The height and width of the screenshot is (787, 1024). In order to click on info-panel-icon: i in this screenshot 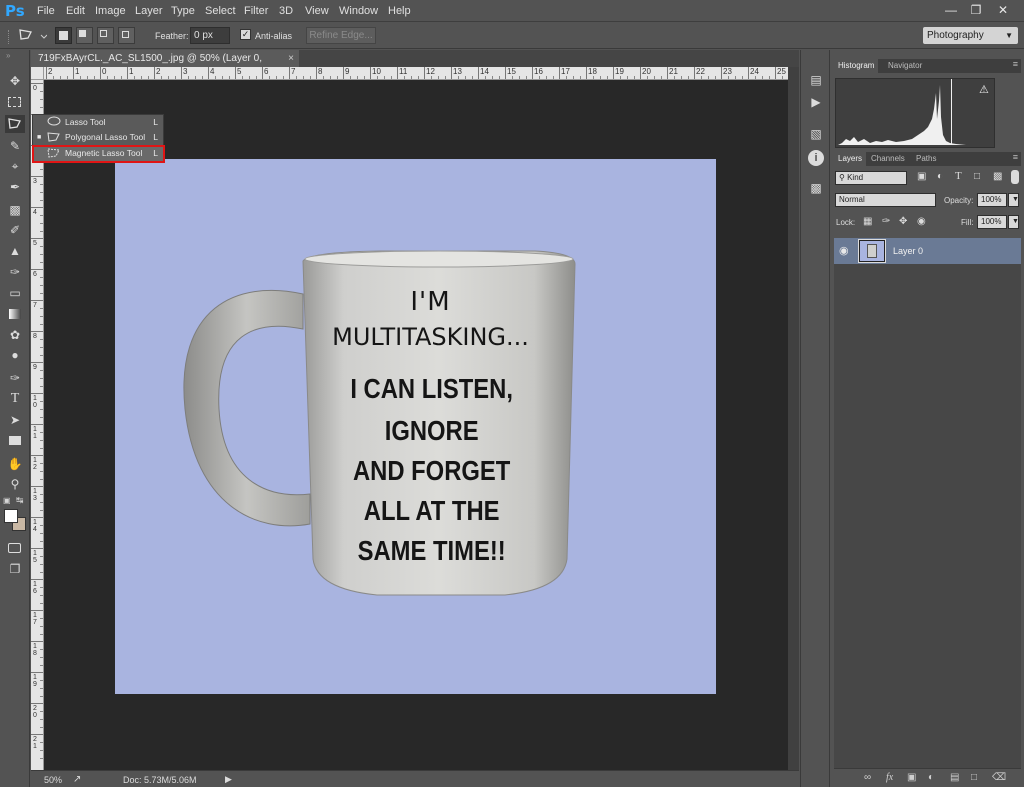, I will do `click(816, 158)`.